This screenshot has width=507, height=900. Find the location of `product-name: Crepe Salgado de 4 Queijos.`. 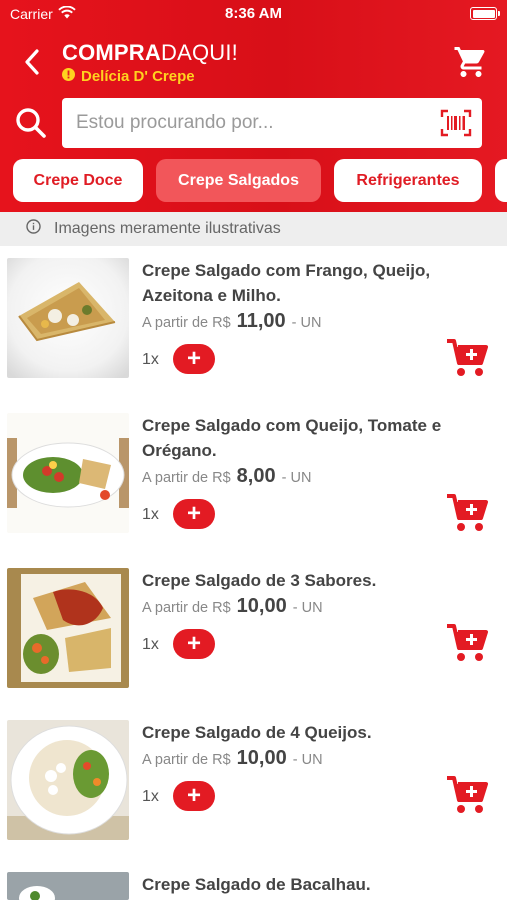

product-name: Crepe Salgado de 4 Queijos. is located at coordinates (257, 732).